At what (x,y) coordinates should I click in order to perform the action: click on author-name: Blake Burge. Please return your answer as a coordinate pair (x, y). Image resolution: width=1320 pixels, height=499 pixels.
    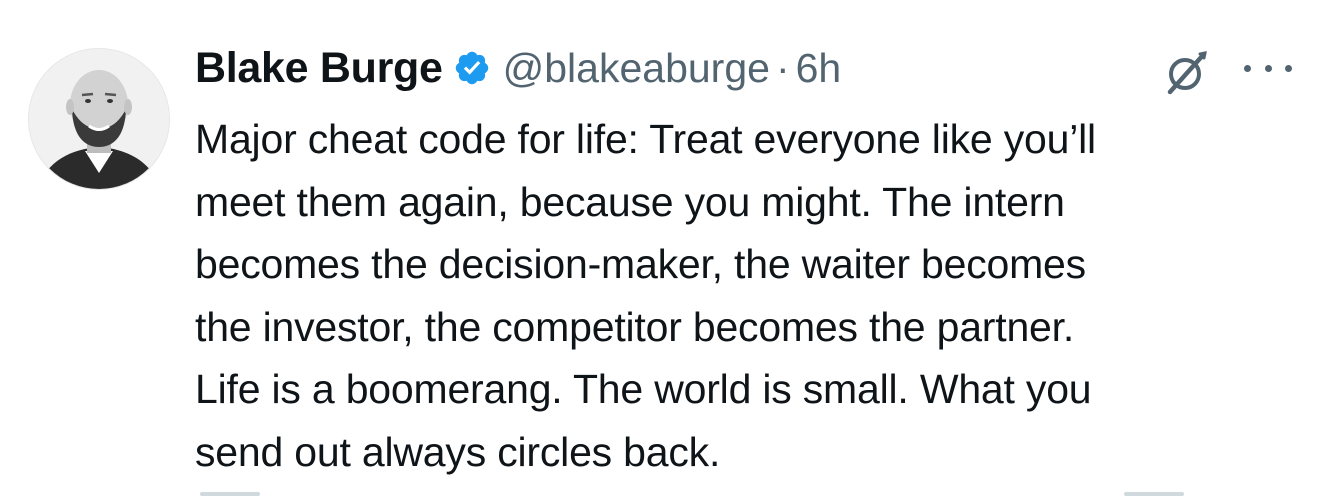
    Looking at the image, I should click on (319, 68).